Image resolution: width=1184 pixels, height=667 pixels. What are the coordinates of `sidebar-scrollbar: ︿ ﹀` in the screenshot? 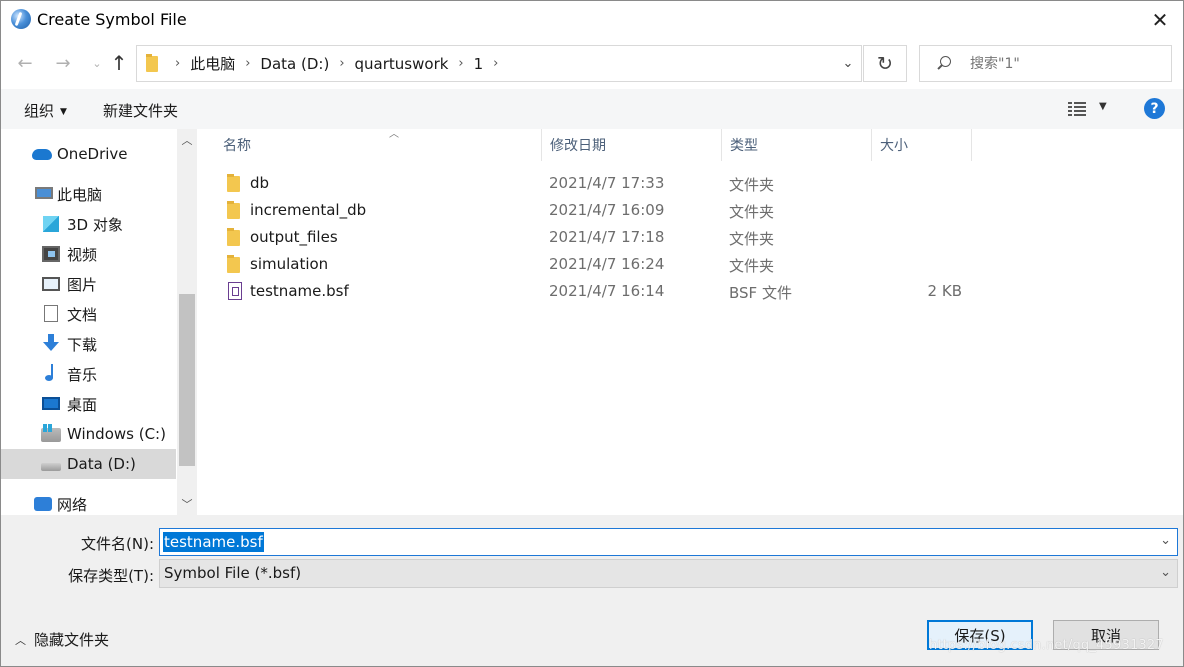 It's located at (187, 322).